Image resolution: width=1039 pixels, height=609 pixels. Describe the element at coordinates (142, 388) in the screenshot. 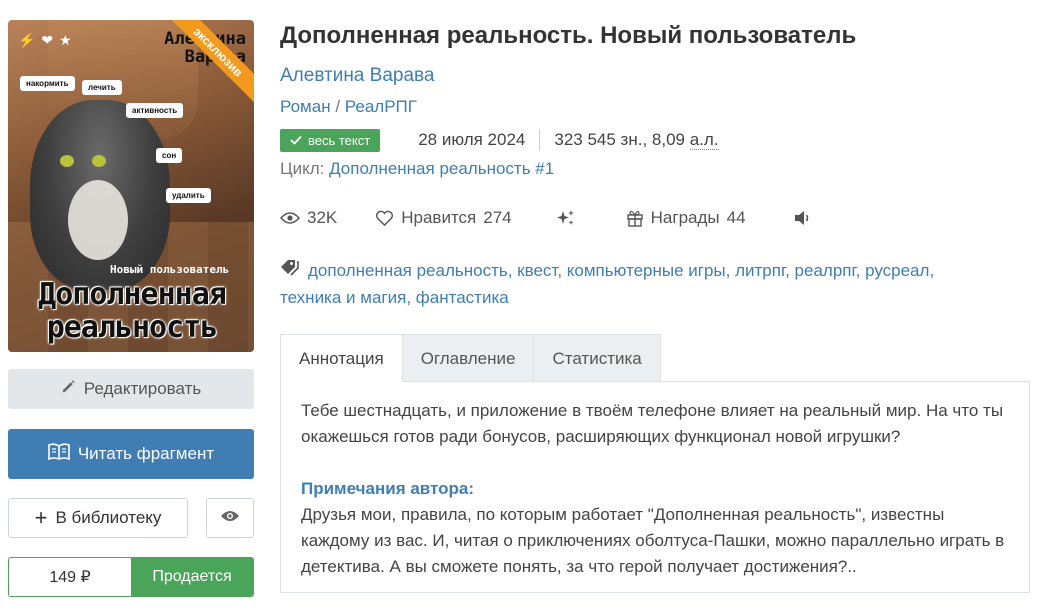

I see `edit-button-label: Редактировать` at that location.